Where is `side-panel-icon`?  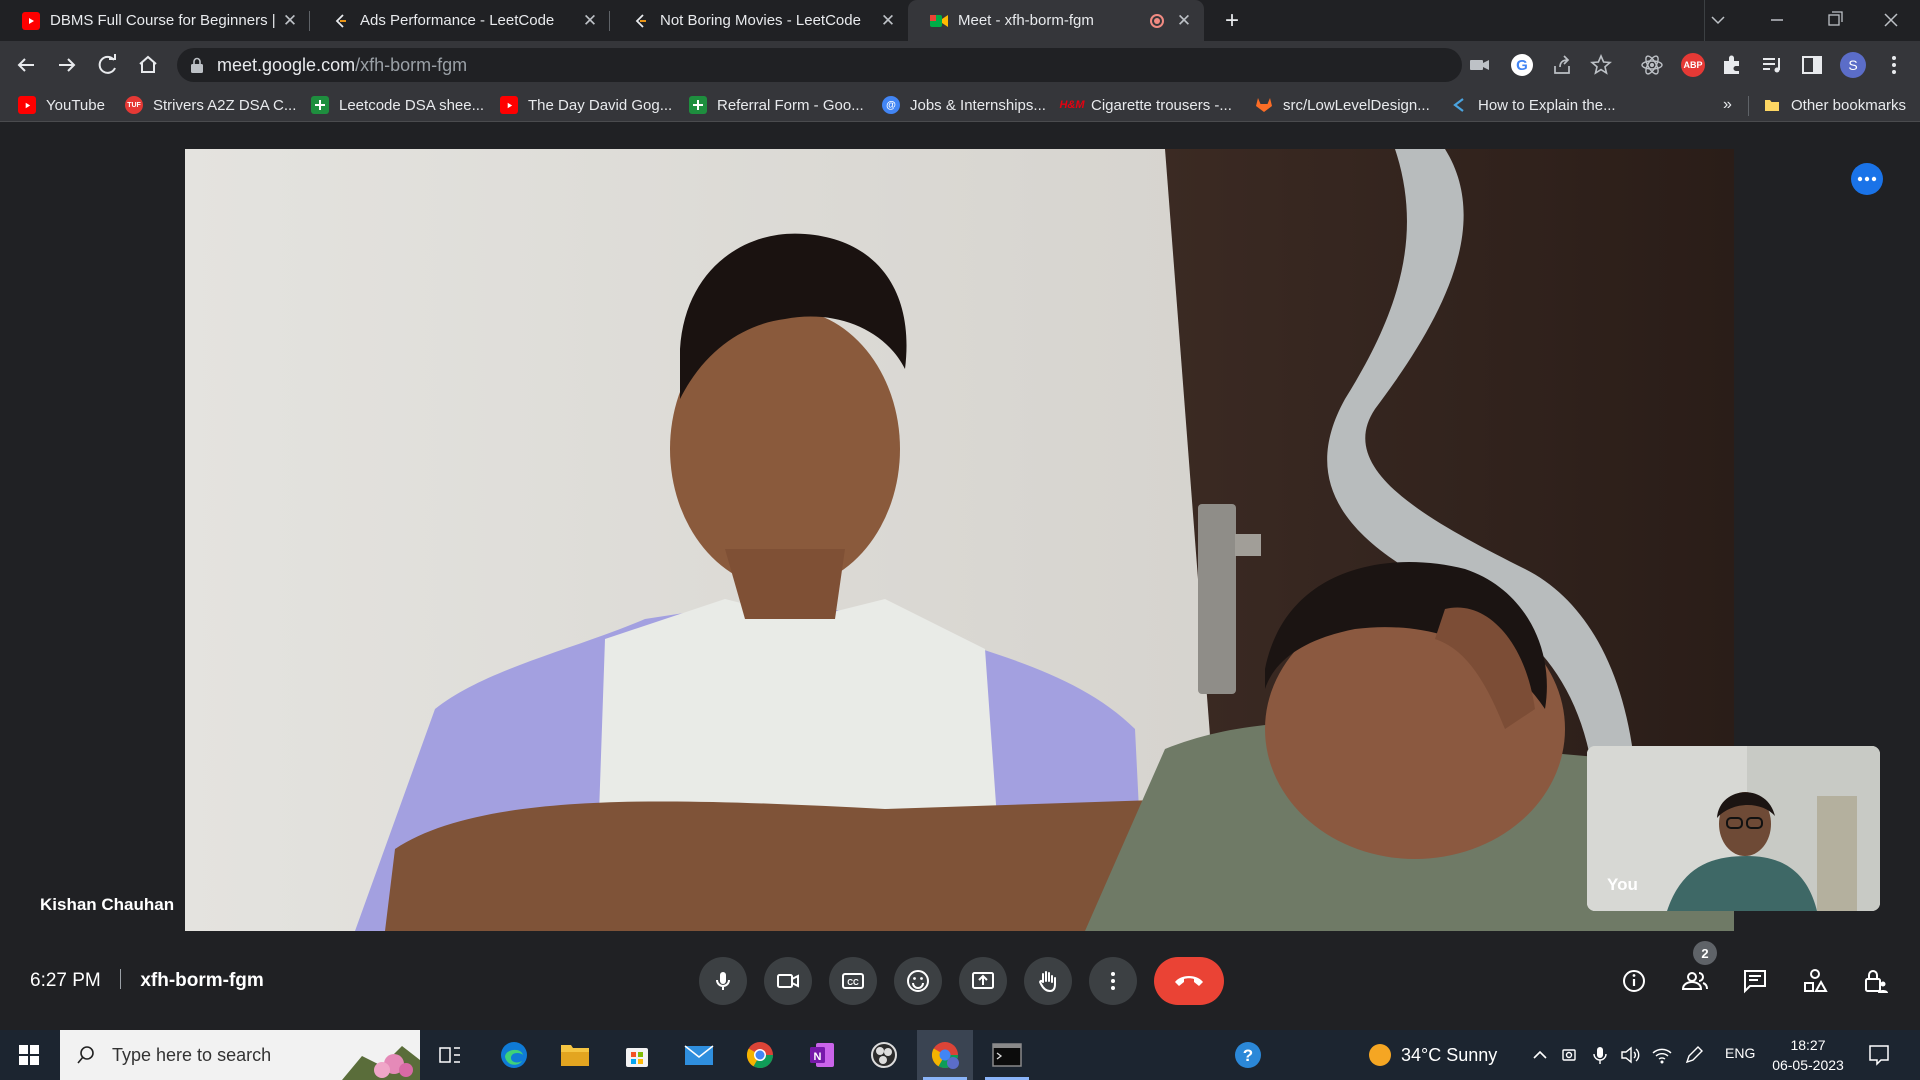
side-panel-icon is located at coordinates (1812, 67).